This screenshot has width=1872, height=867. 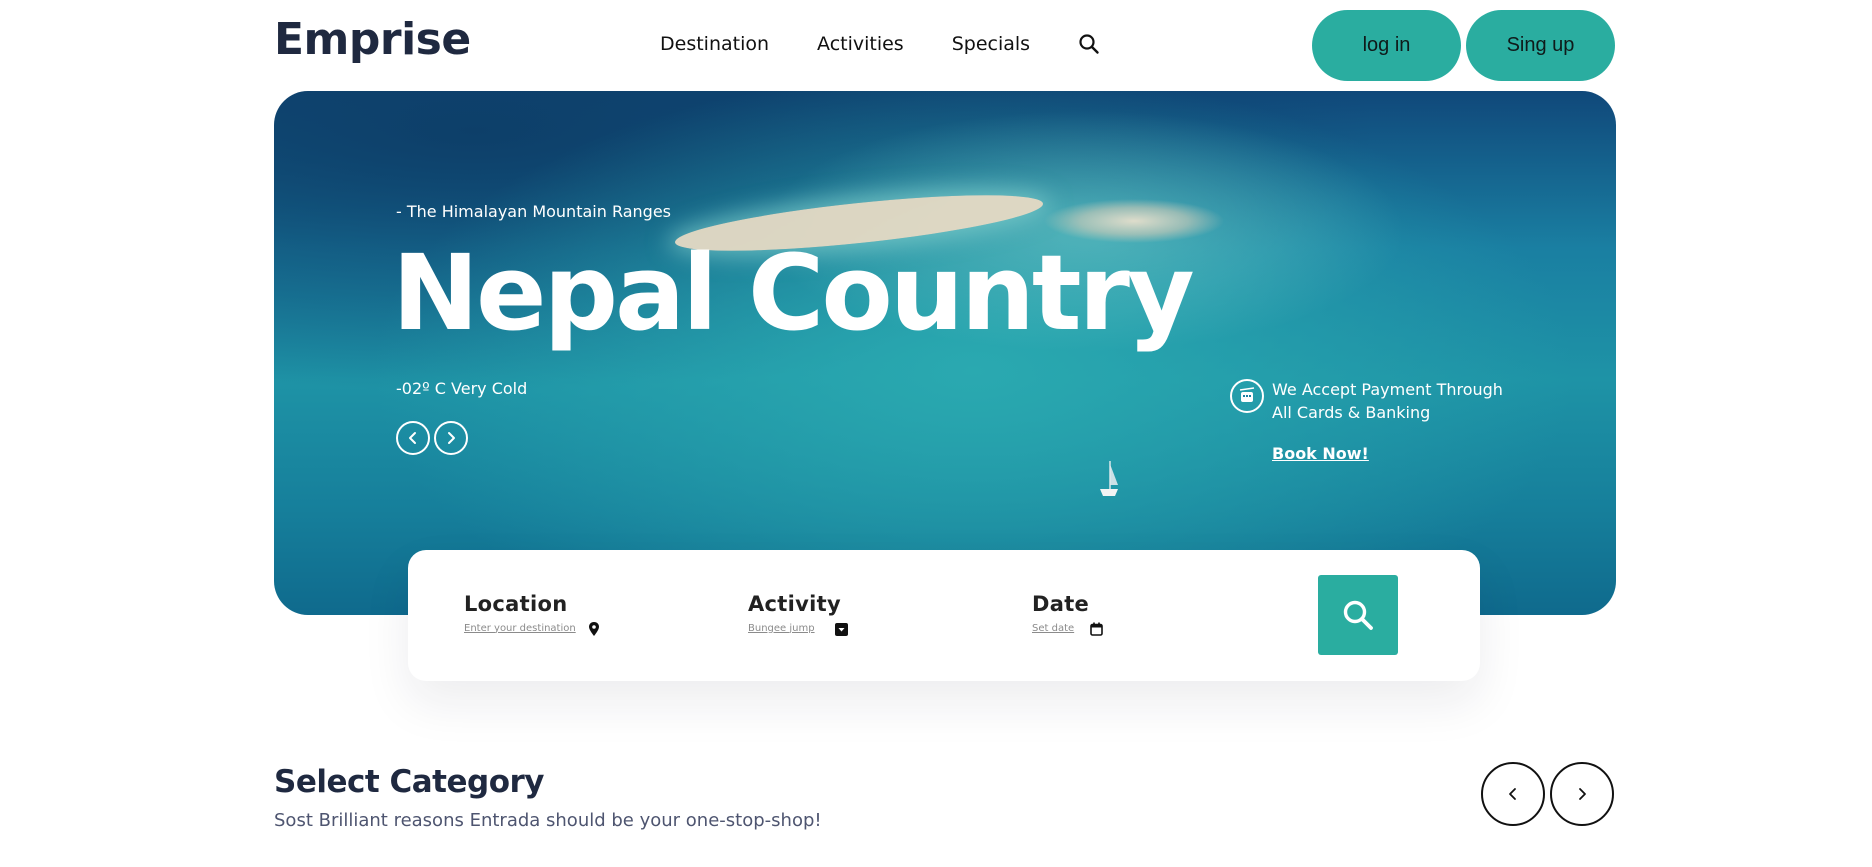 What do you see at coordinates (1061, 604) in the screenshot?
I see `date-label: Date` at bounding box center [1061, 604].